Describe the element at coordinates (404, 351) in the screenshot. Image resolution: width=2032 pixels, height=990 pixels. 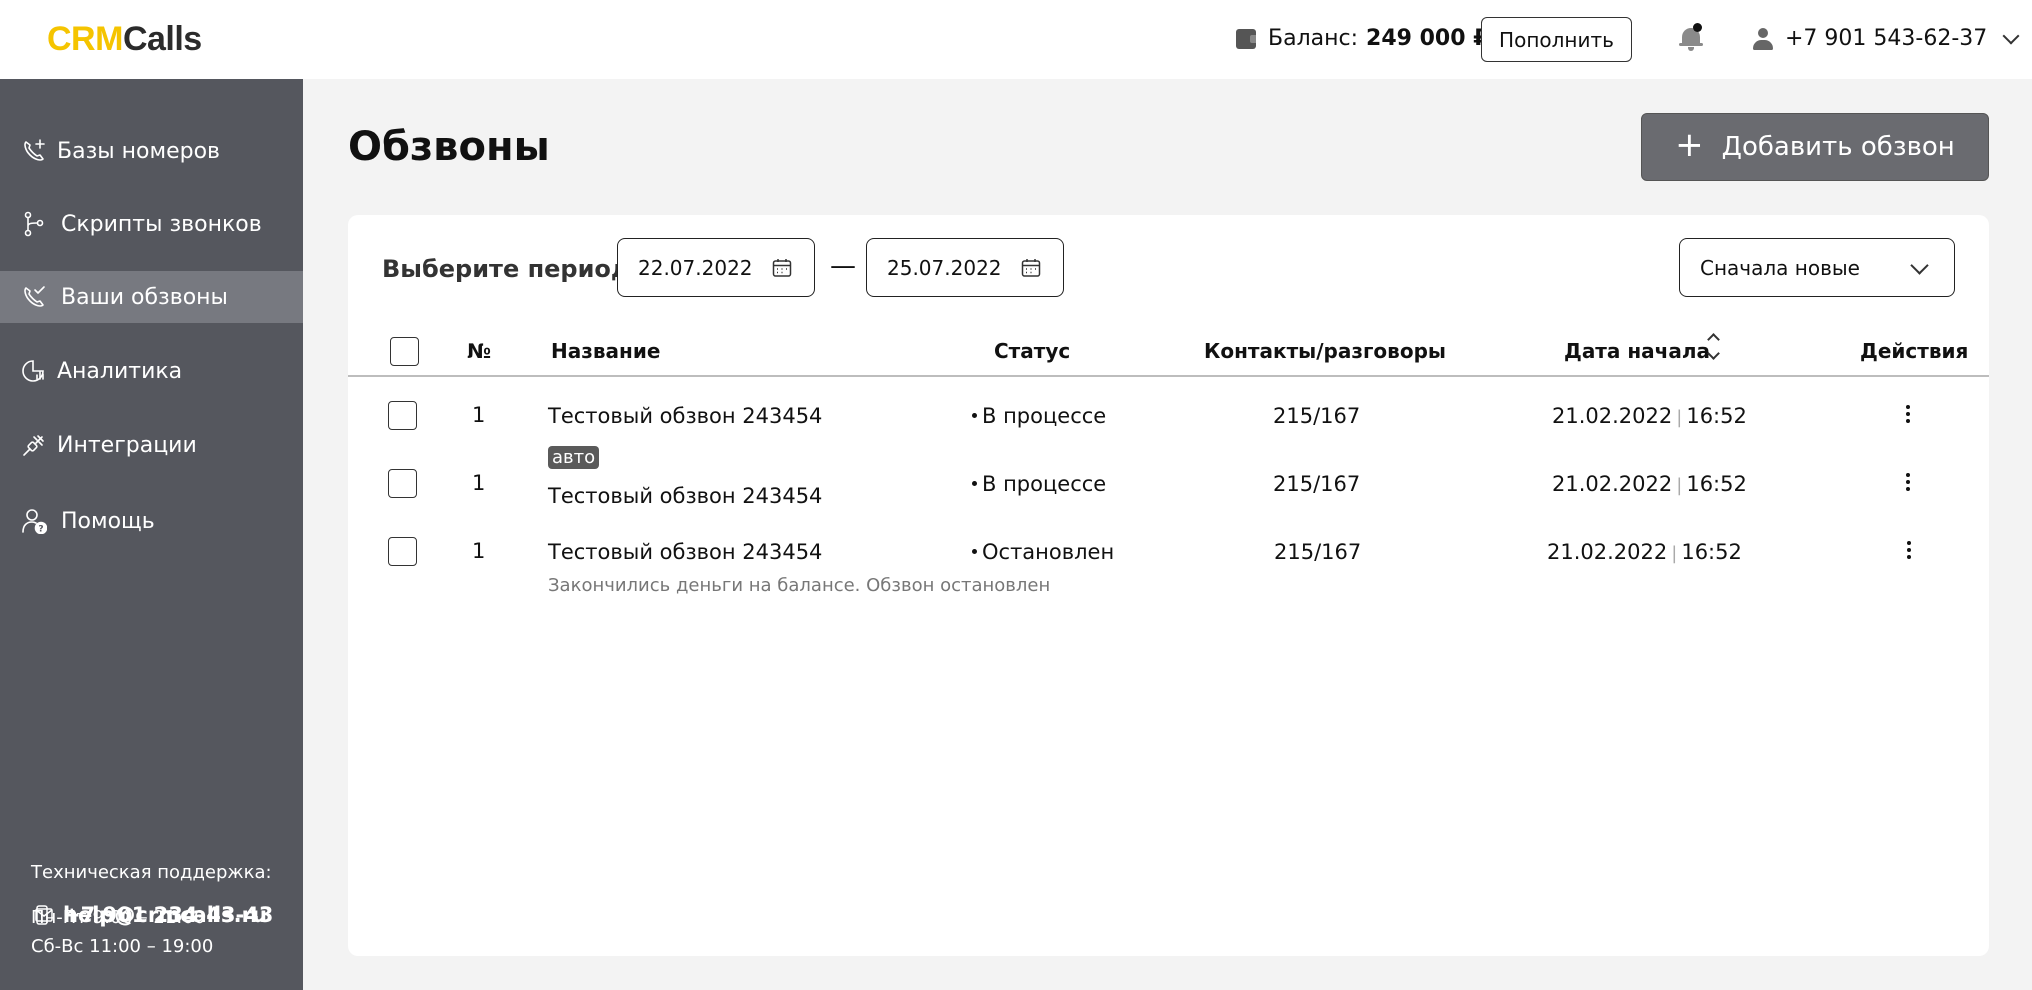
I see `select-all-checkbox` at that location.